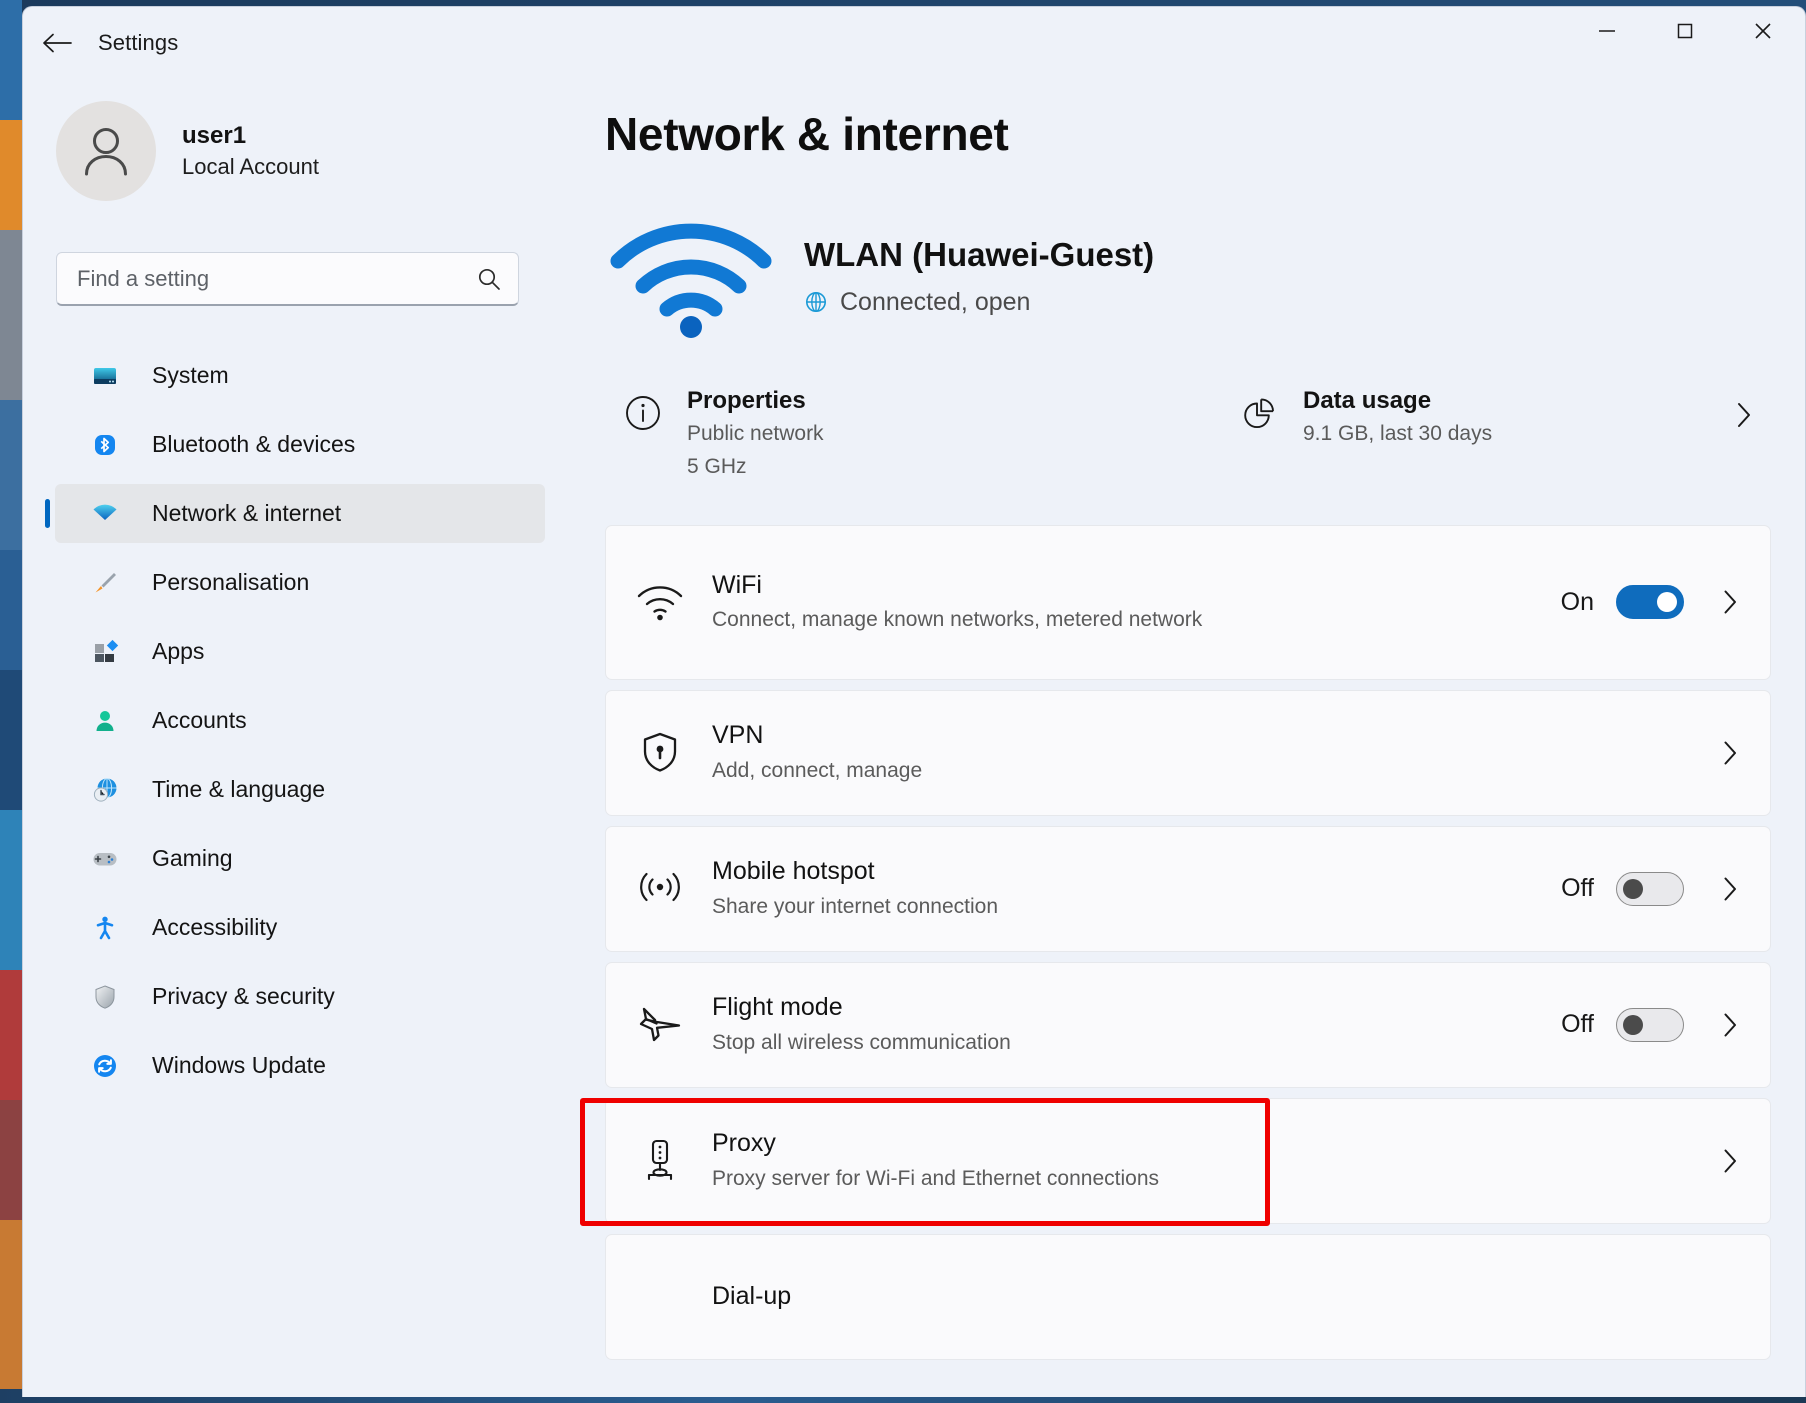 The height and width of the screenshot is (1403, 1806). What do you see at coordinates (300, 375) in the screenshot?
I see `sidebar-item-system: System` at bounding box center [300, 375].